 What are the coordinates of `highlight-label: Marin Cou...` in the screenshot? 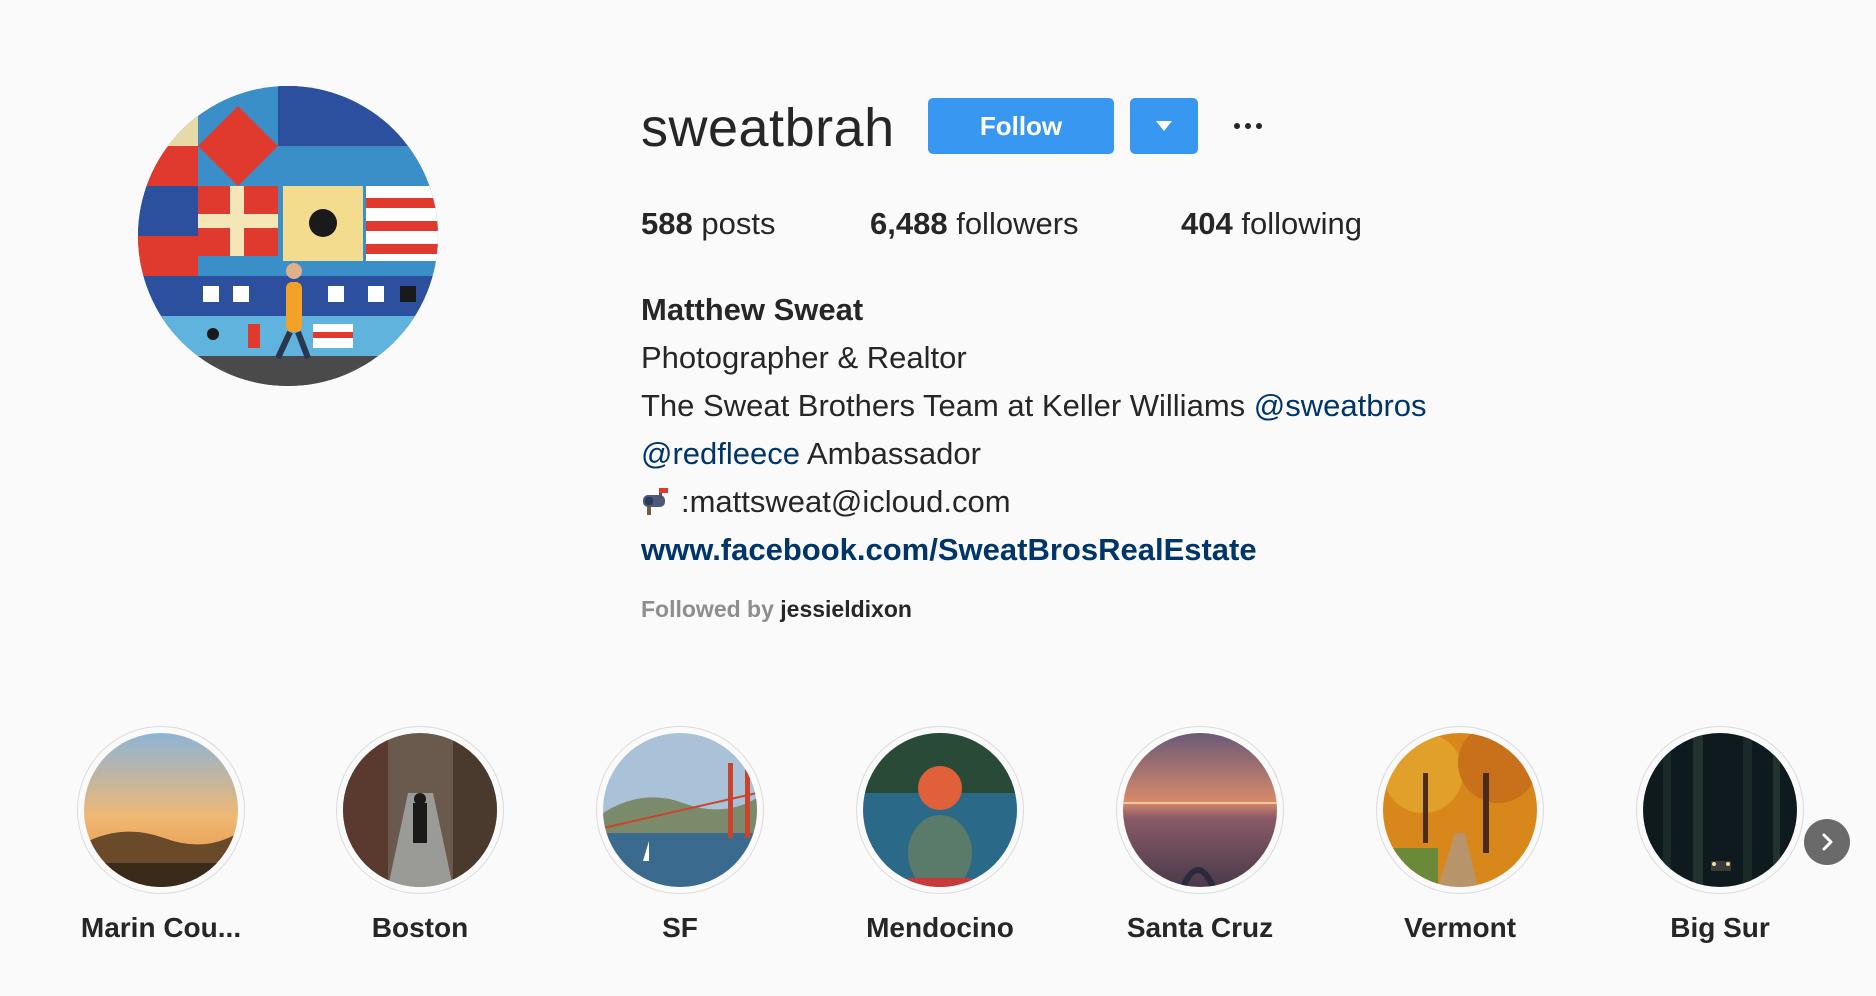 It's located at (161, 927).